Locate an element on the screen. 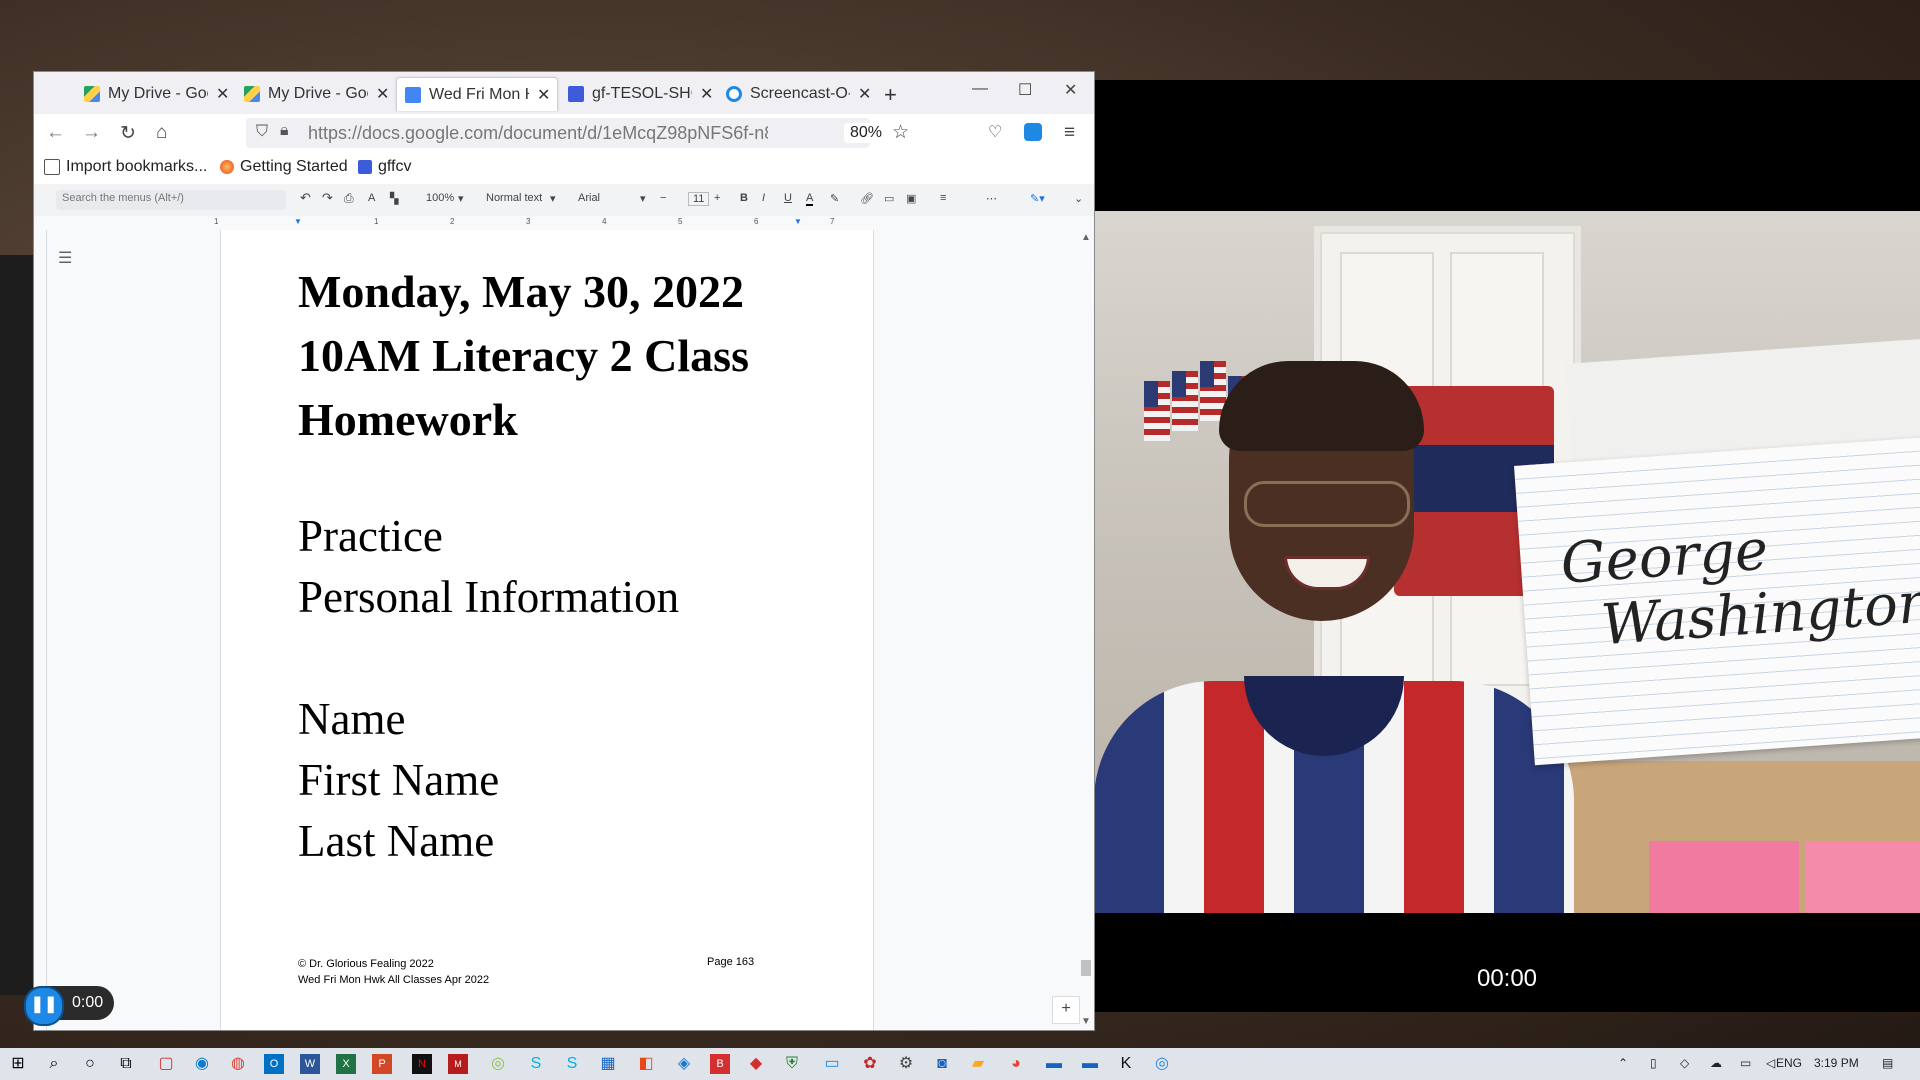 The image size is (1920, 1080). show-hidden-icons: ⌃ is located at coordinates (1623, 1063).